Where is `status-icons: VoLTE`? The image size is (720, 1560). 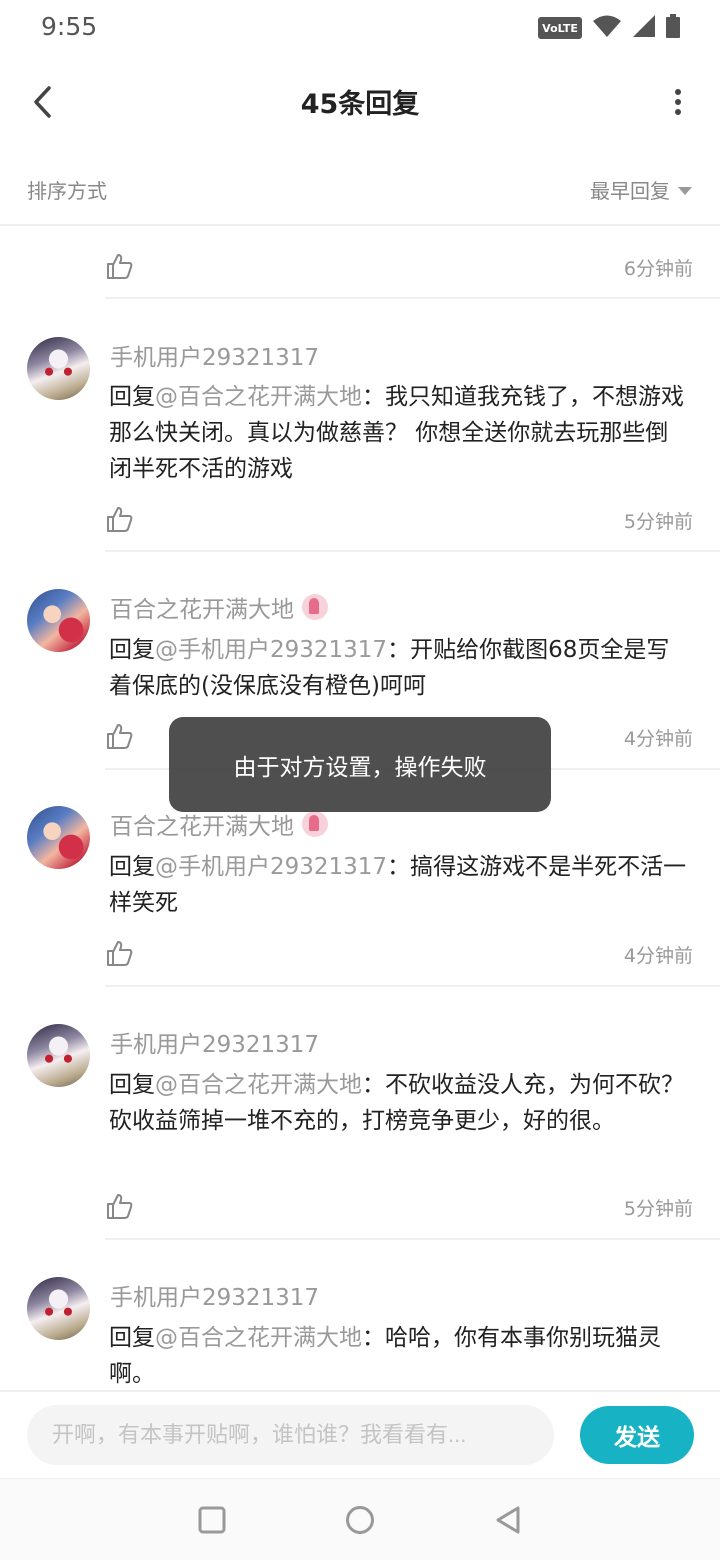 status-icons: VoLTE is located at coordinates (609, 28).